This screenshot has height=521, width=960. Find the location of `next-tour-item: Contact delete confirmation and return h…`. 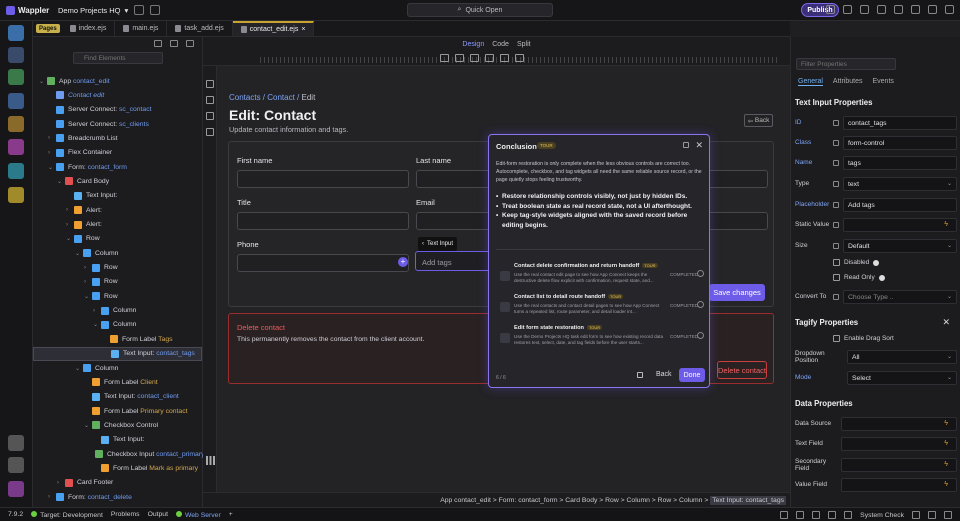

next-tour-item: Contact delete confirmation and return h… is located at coordinates (600, 277).